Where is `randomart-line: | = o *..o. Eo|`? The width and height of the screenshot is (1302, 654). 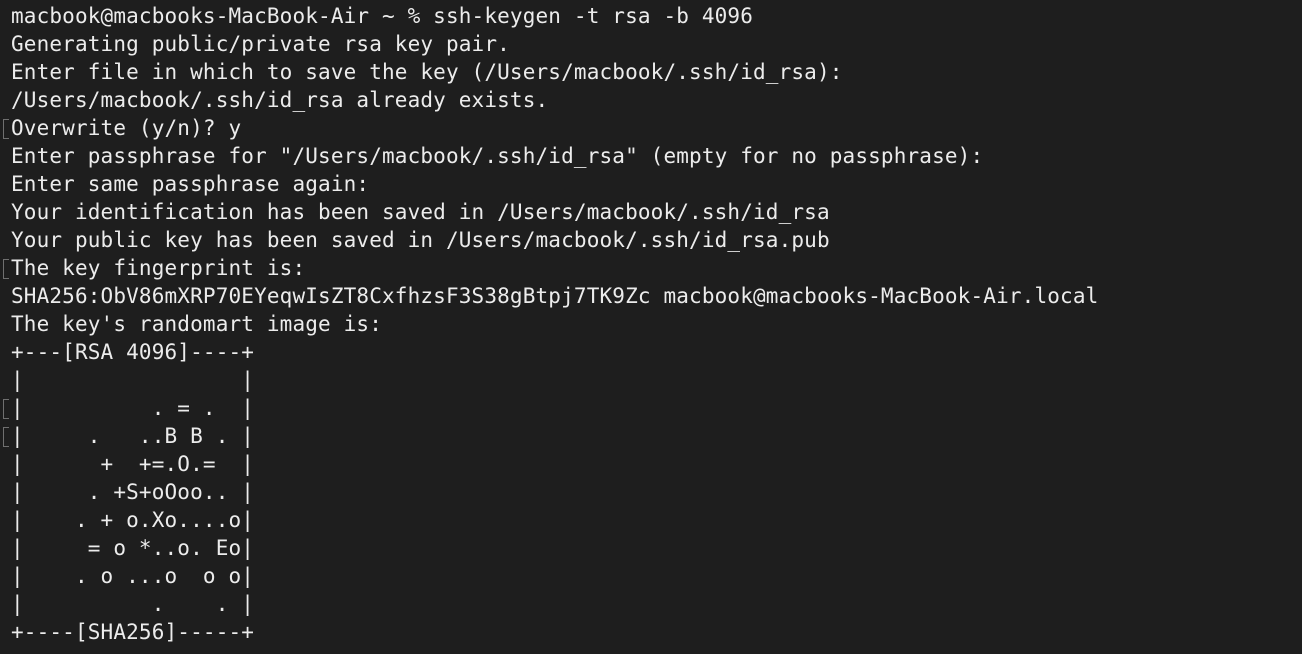 randomart-line: | = o *..o. Eo| is located at coordinates (133, 548).